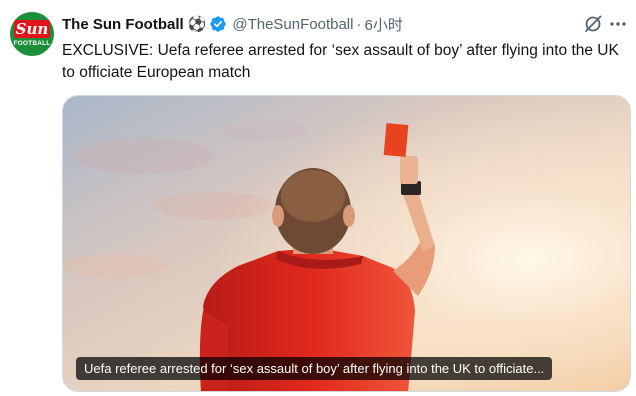 This screenshot has height=396, width=636. I want to click on soccer-ball-emoji: ⚽, so click(197, 24).